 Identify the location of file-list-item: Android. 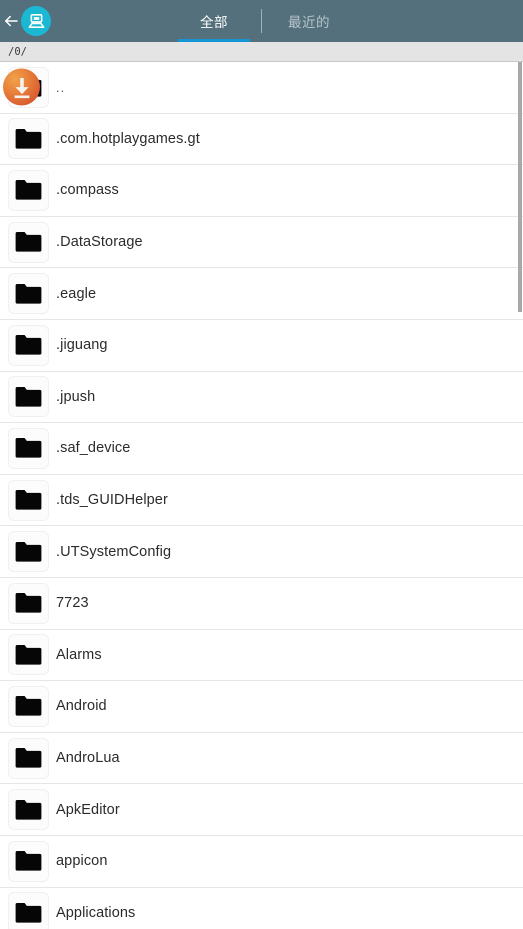
(261, 707).